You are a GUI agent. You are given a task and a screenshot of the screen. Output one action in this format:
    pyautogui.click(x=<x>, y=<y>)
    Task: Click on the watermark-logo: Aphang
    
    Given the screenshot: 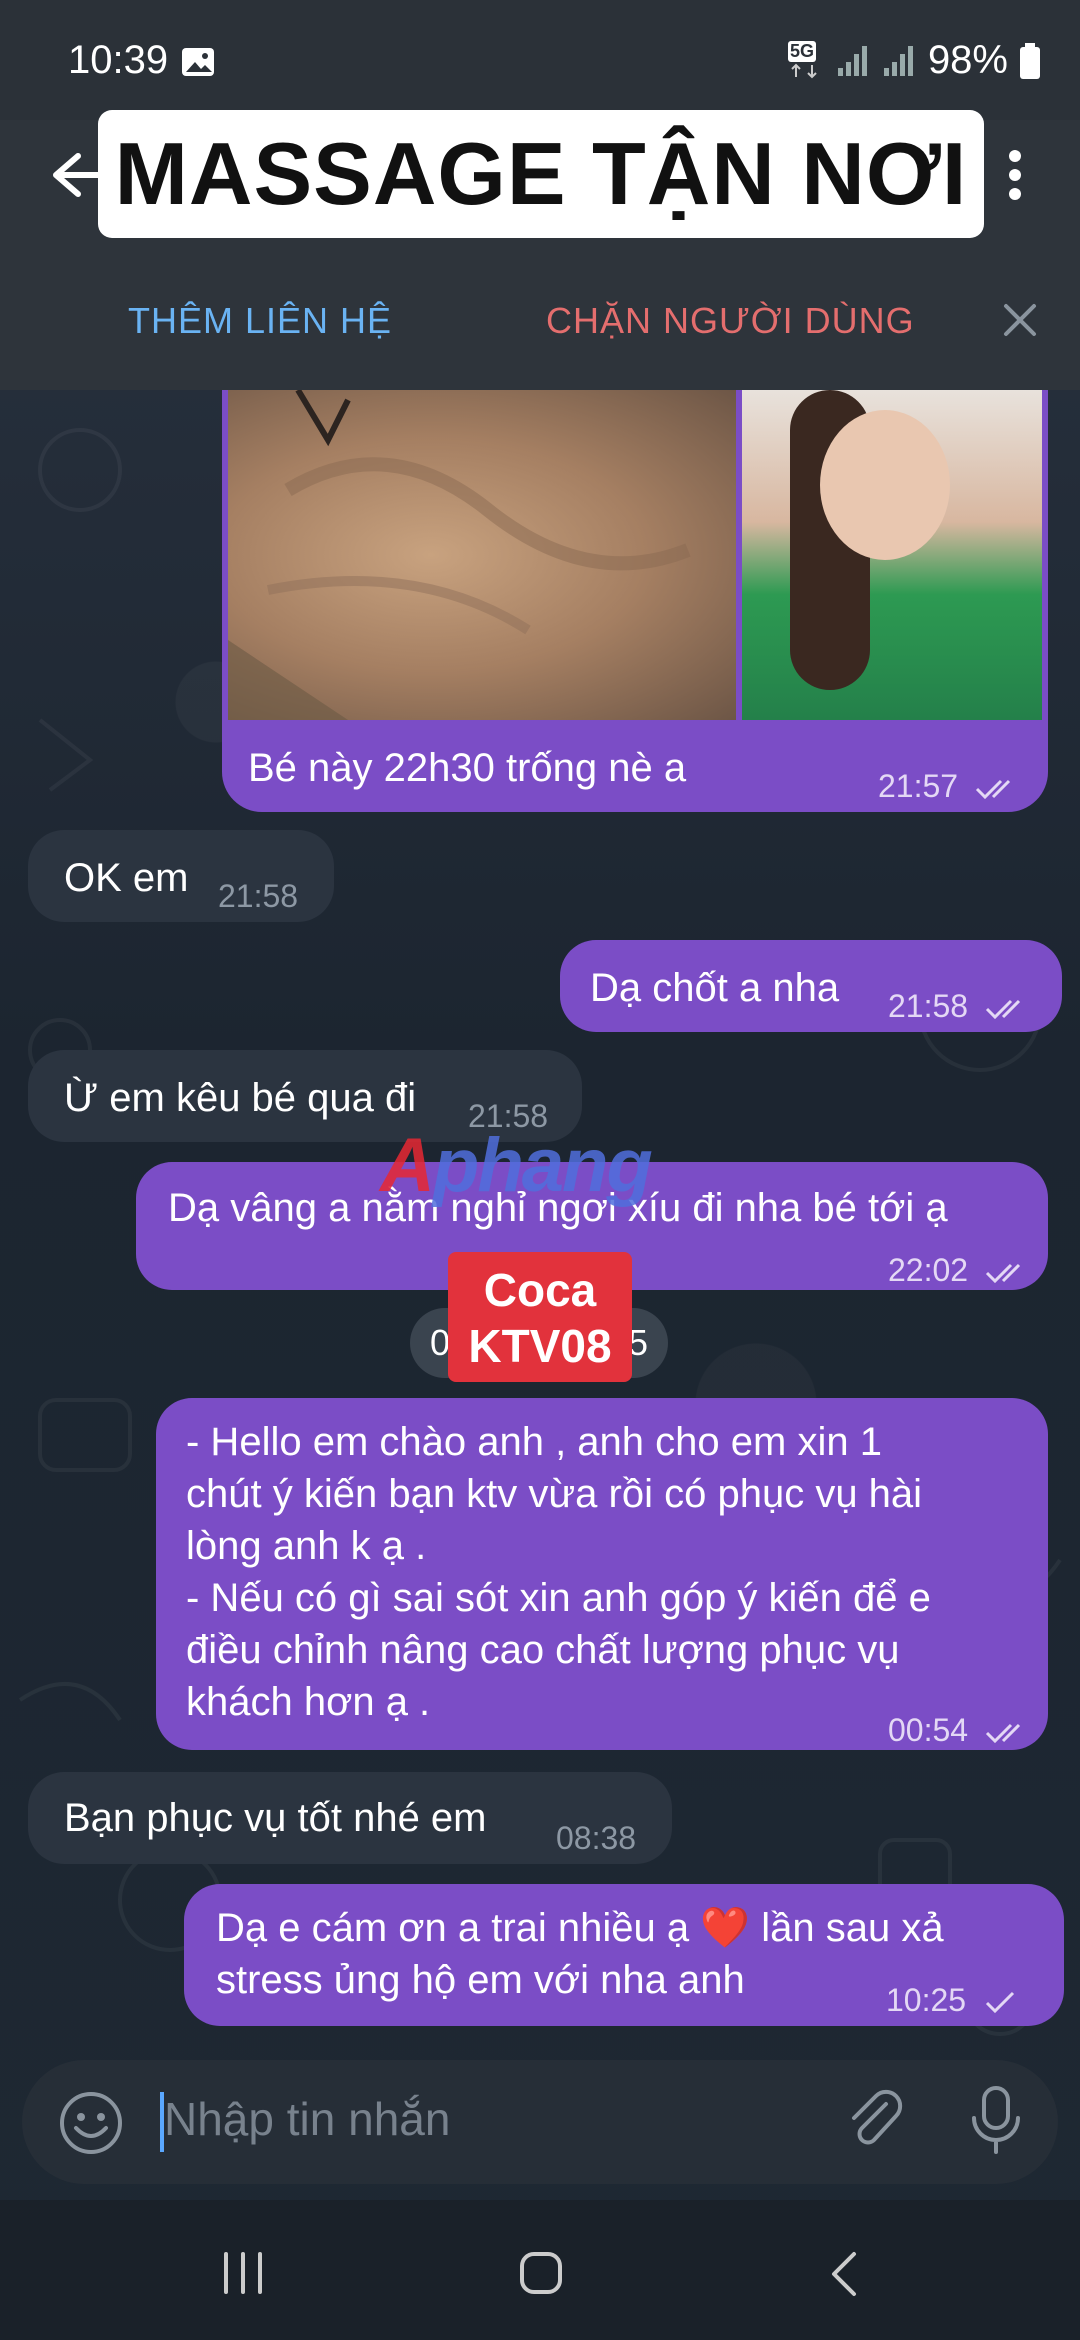 What is the action you would take?
    pyautogui.click(x=516, y=1165)
    